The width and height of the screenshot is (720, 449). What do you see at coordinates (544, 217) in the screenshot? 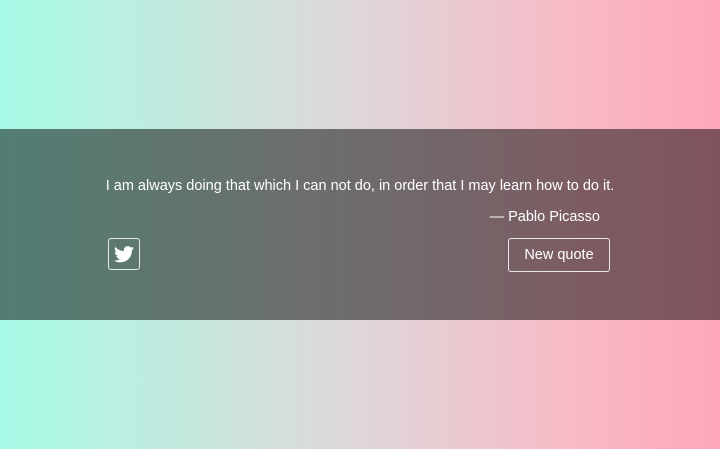
I see `quote-author: — Pablo Picasso` at bounding box center [544, 217].